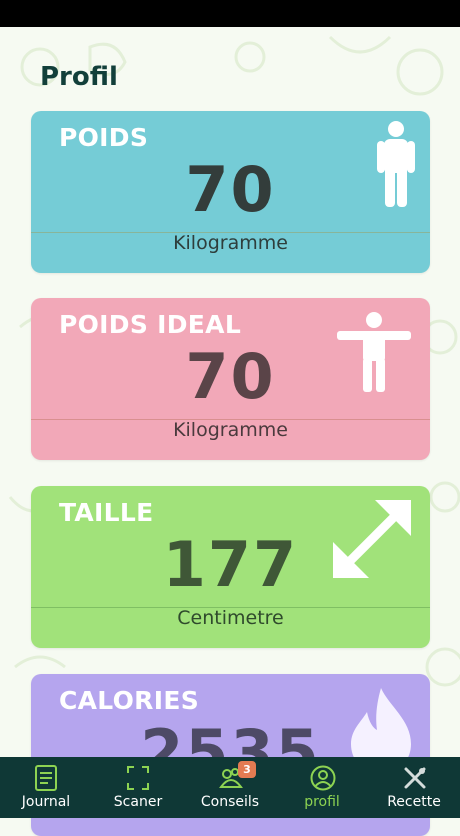  Describe the element at coordinates (322, 802) in the screenshot. I see `nav-label: profil` at that location.